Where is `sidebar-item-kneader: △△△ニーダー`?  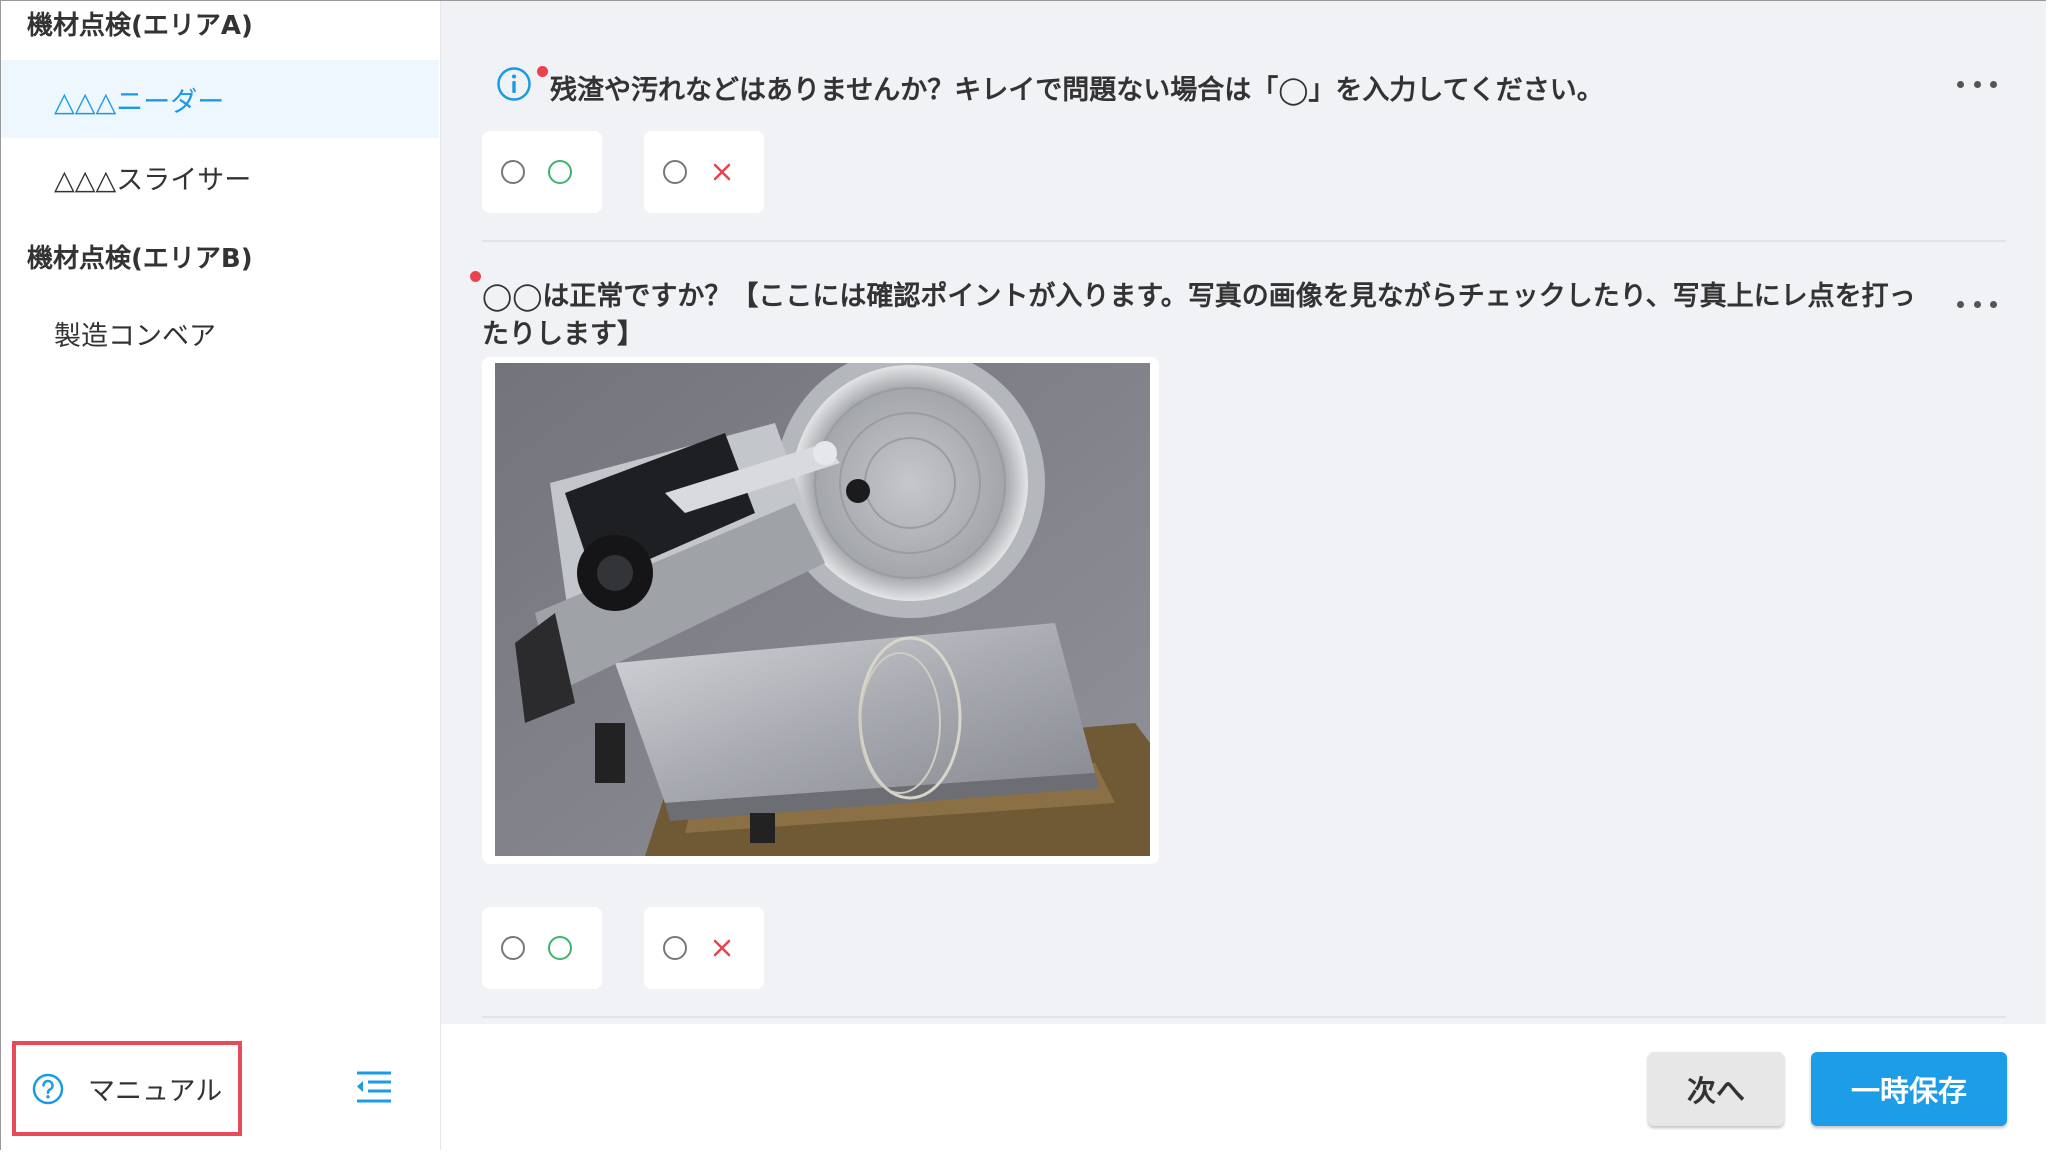
sidebar-item-kneader: △△△ニーダー is located at coordinates (220, 99).